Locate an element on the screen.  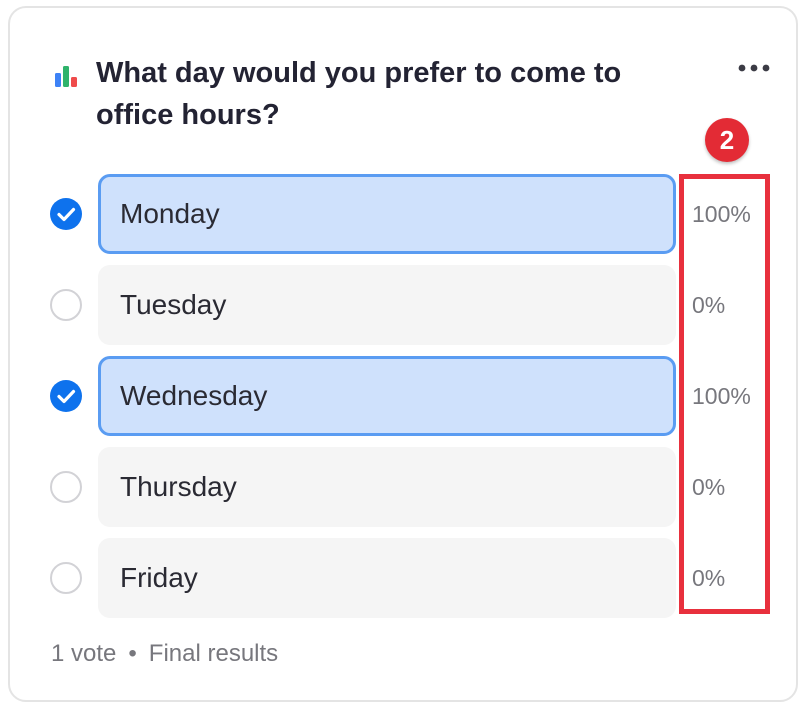
poll-option-wednesday: Wednesday 100% is located at coordinates (405, 396).